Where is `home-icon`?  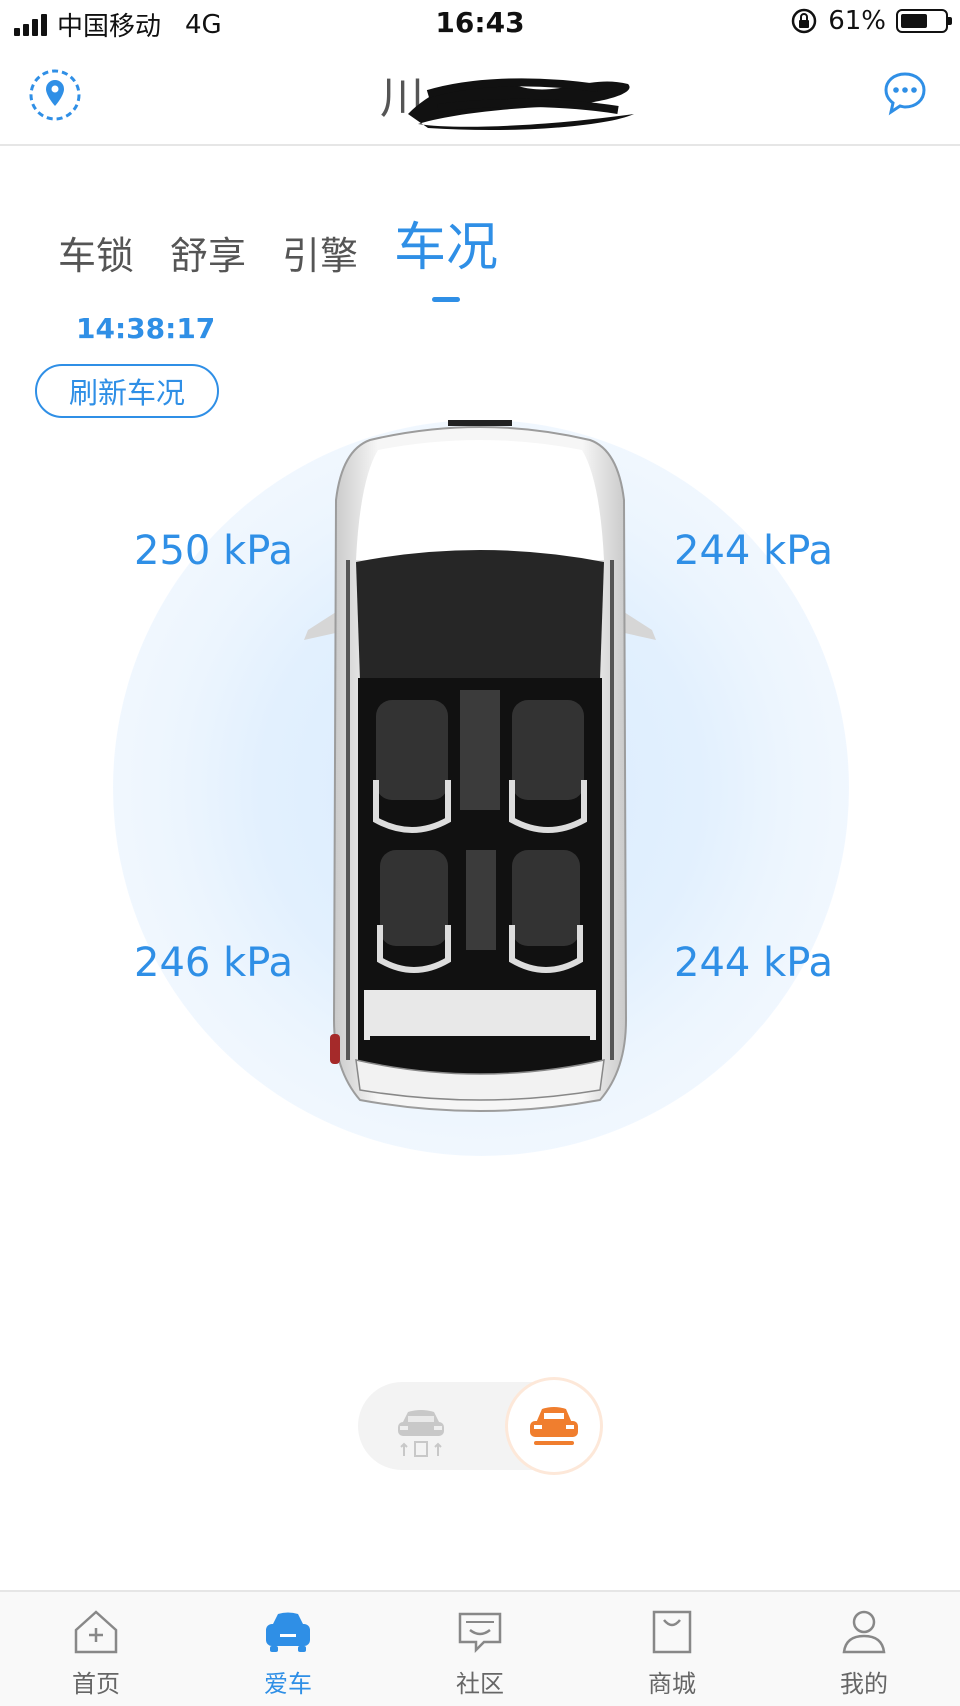 home-icon is located at coordinates (96, 1632).